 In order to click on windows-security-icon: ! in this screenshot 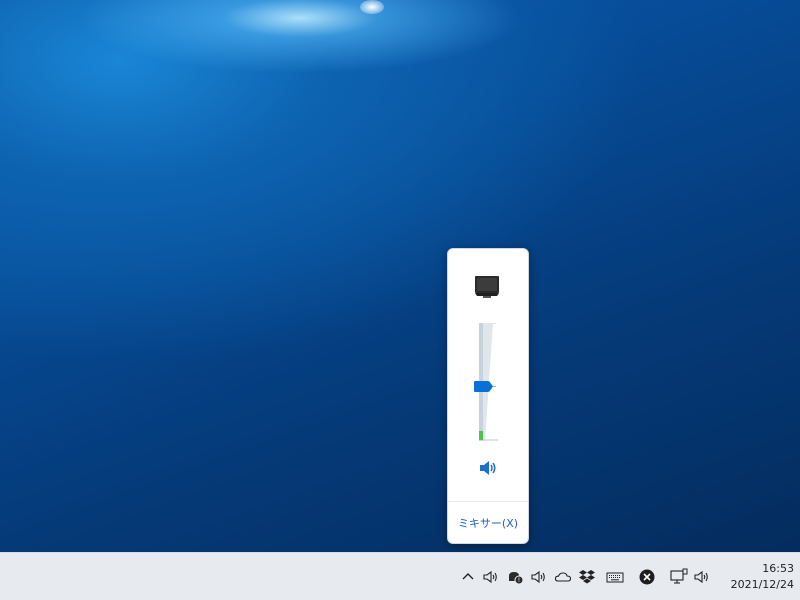, I will do `click(515, 577)`.